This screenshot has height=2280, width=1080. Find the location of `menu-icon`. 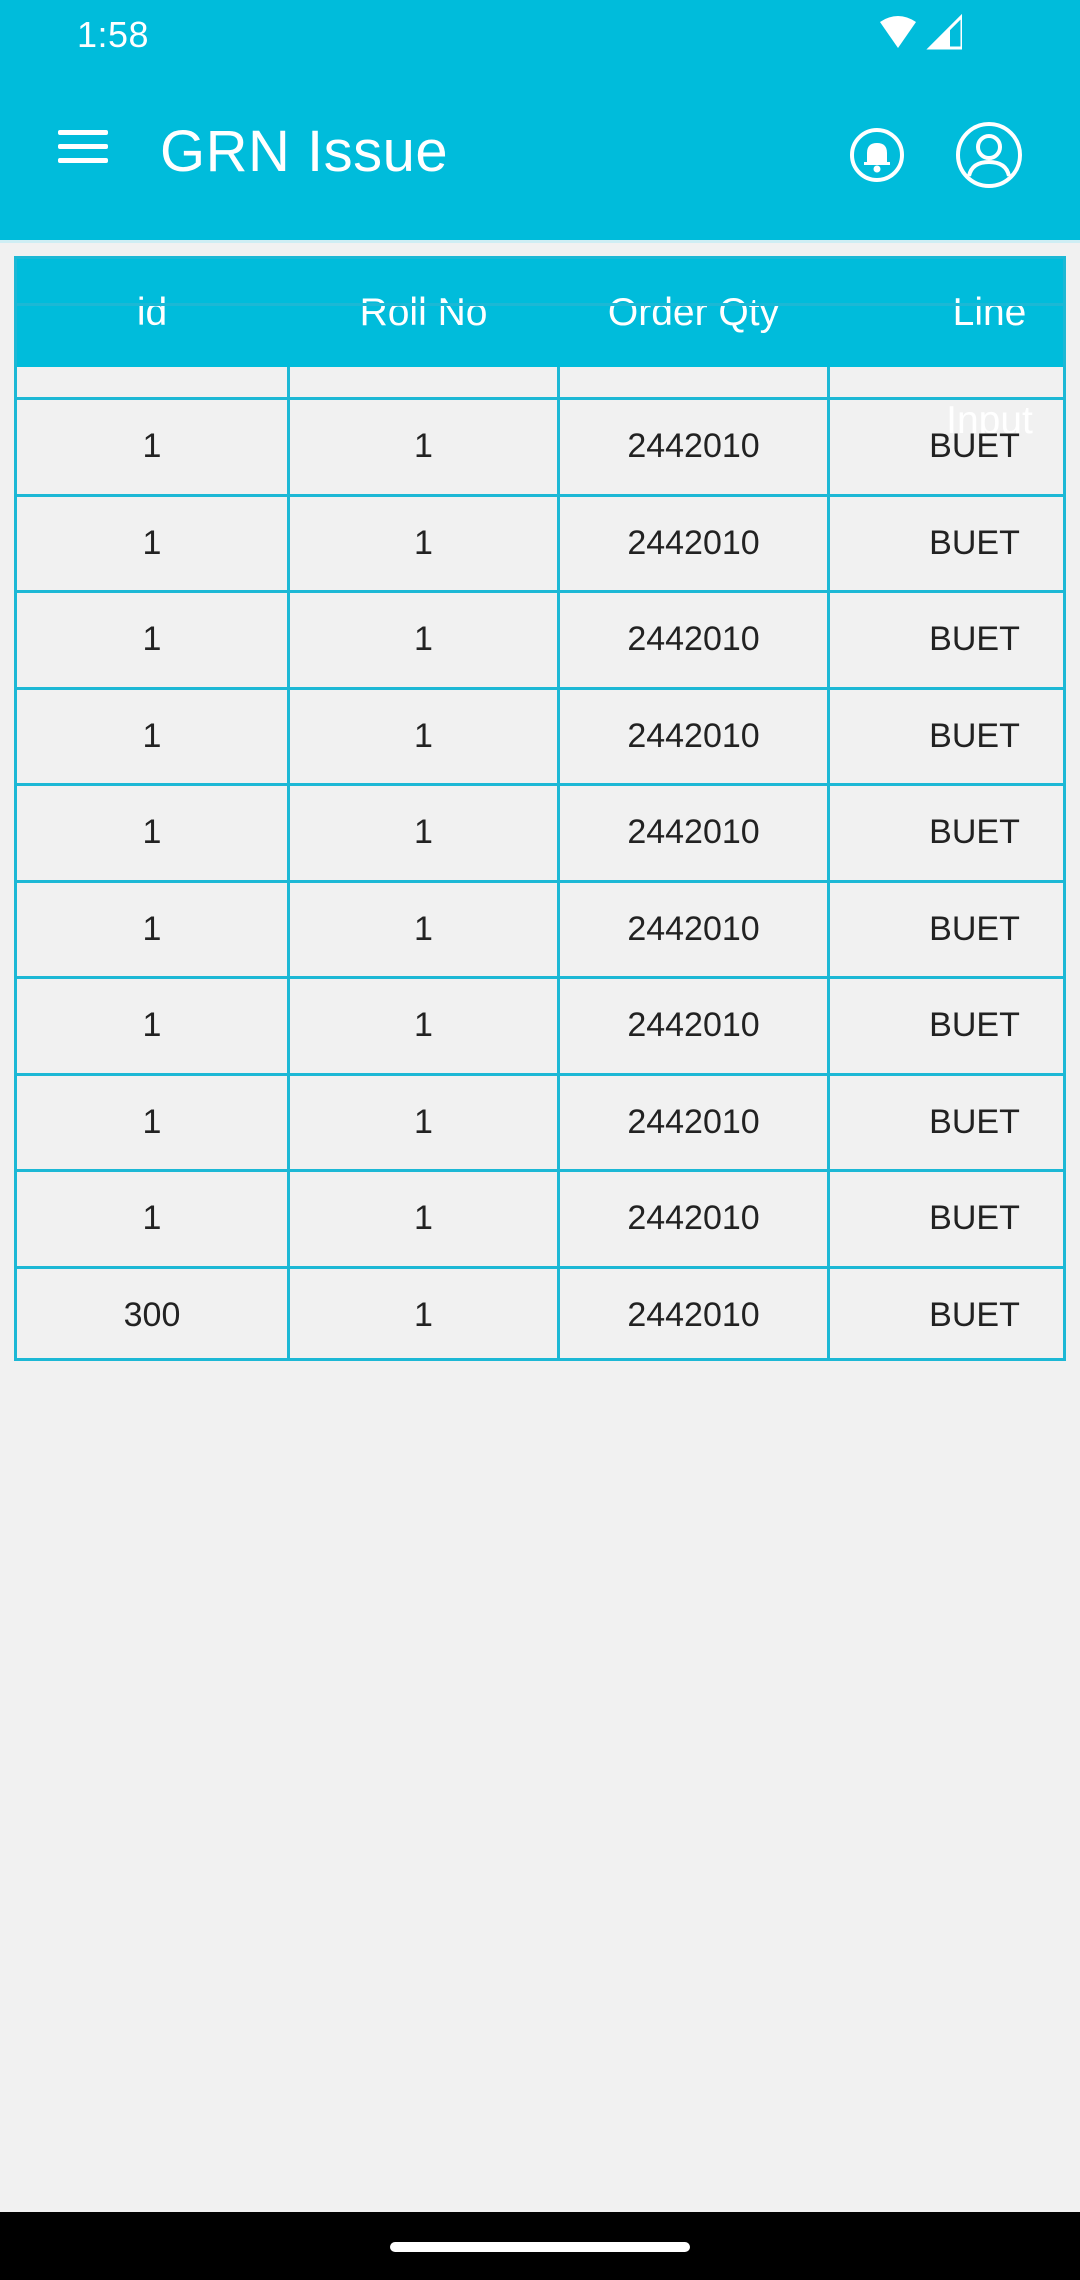

menu-icon is located at coordinates (83, 146).